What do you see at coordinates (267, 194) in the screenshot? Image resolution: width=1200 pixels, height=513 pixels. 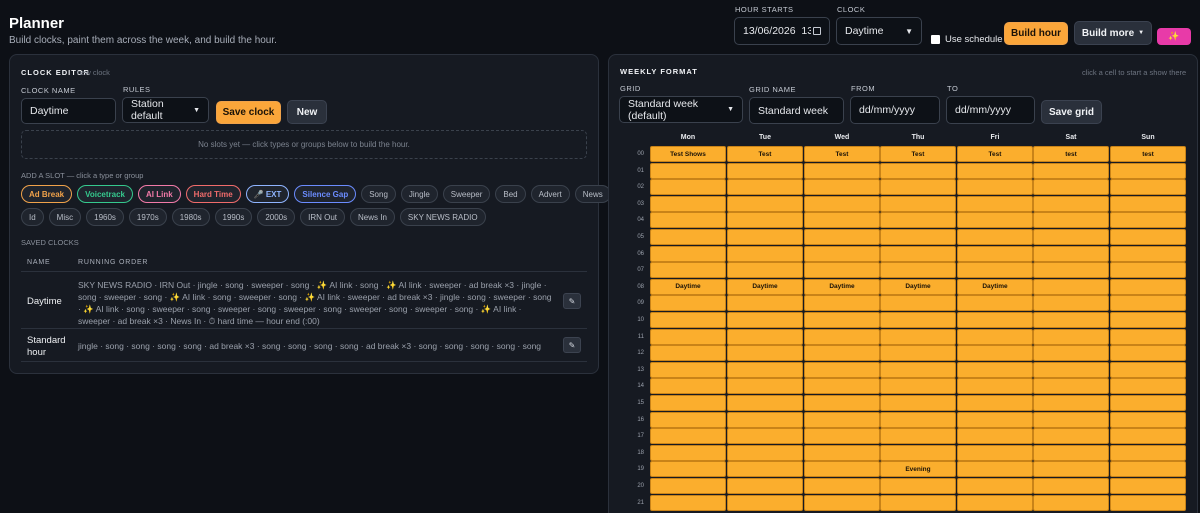 I see `slot-chip-type-4: 🎤 EXT` at bounding box center [267, 194].